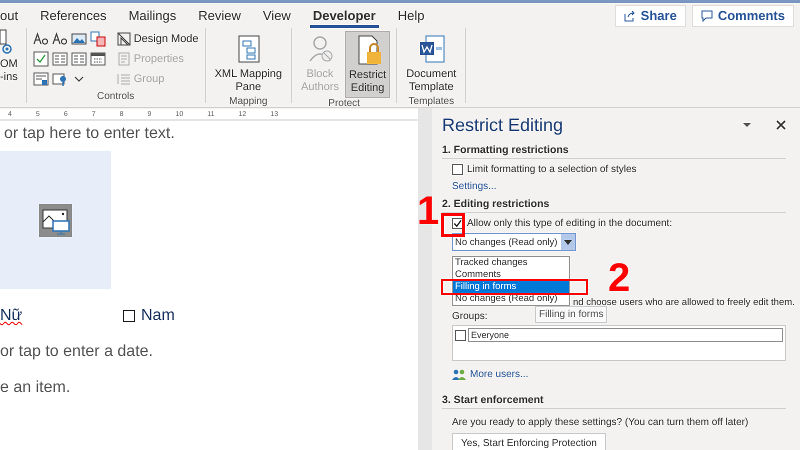  What do you see at coordinates (98, 39) in the screenshot?
I see `building-block-icon` at bounding box center [98, 39].